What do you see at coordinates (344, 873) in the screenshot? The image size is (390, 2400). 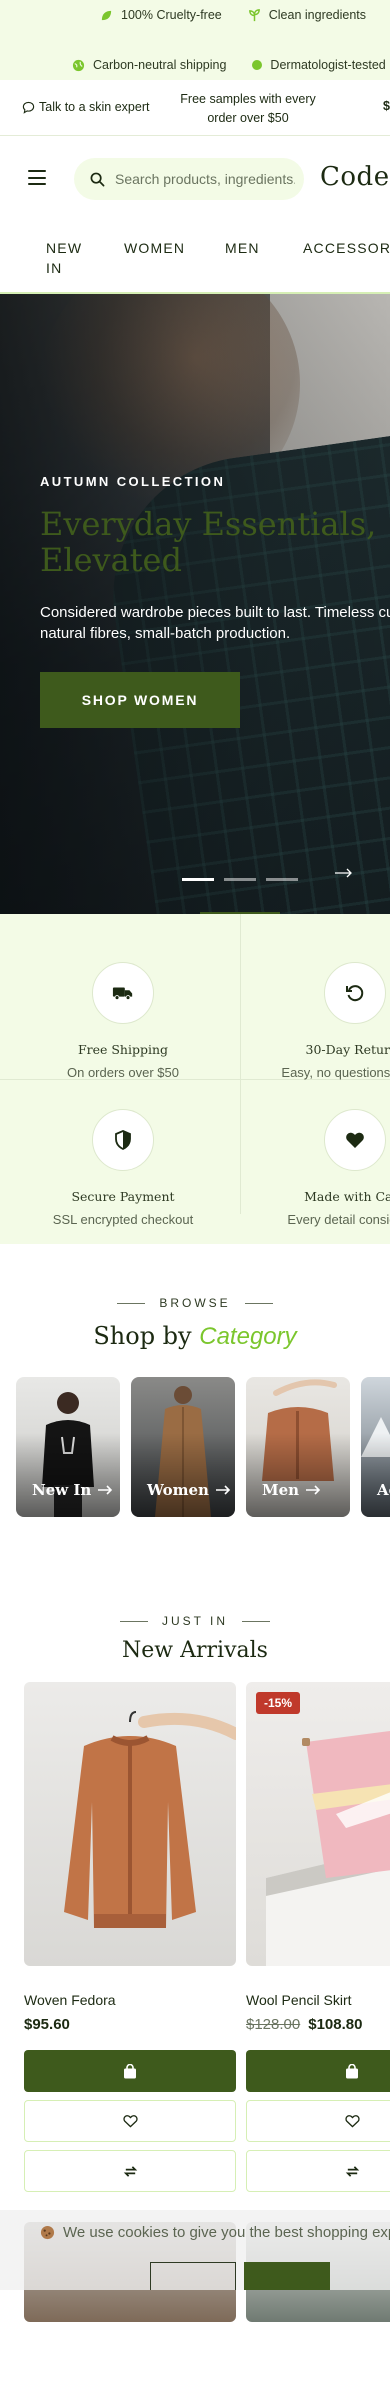 I see `next-slide-icon` at bounding box center [344, 873].